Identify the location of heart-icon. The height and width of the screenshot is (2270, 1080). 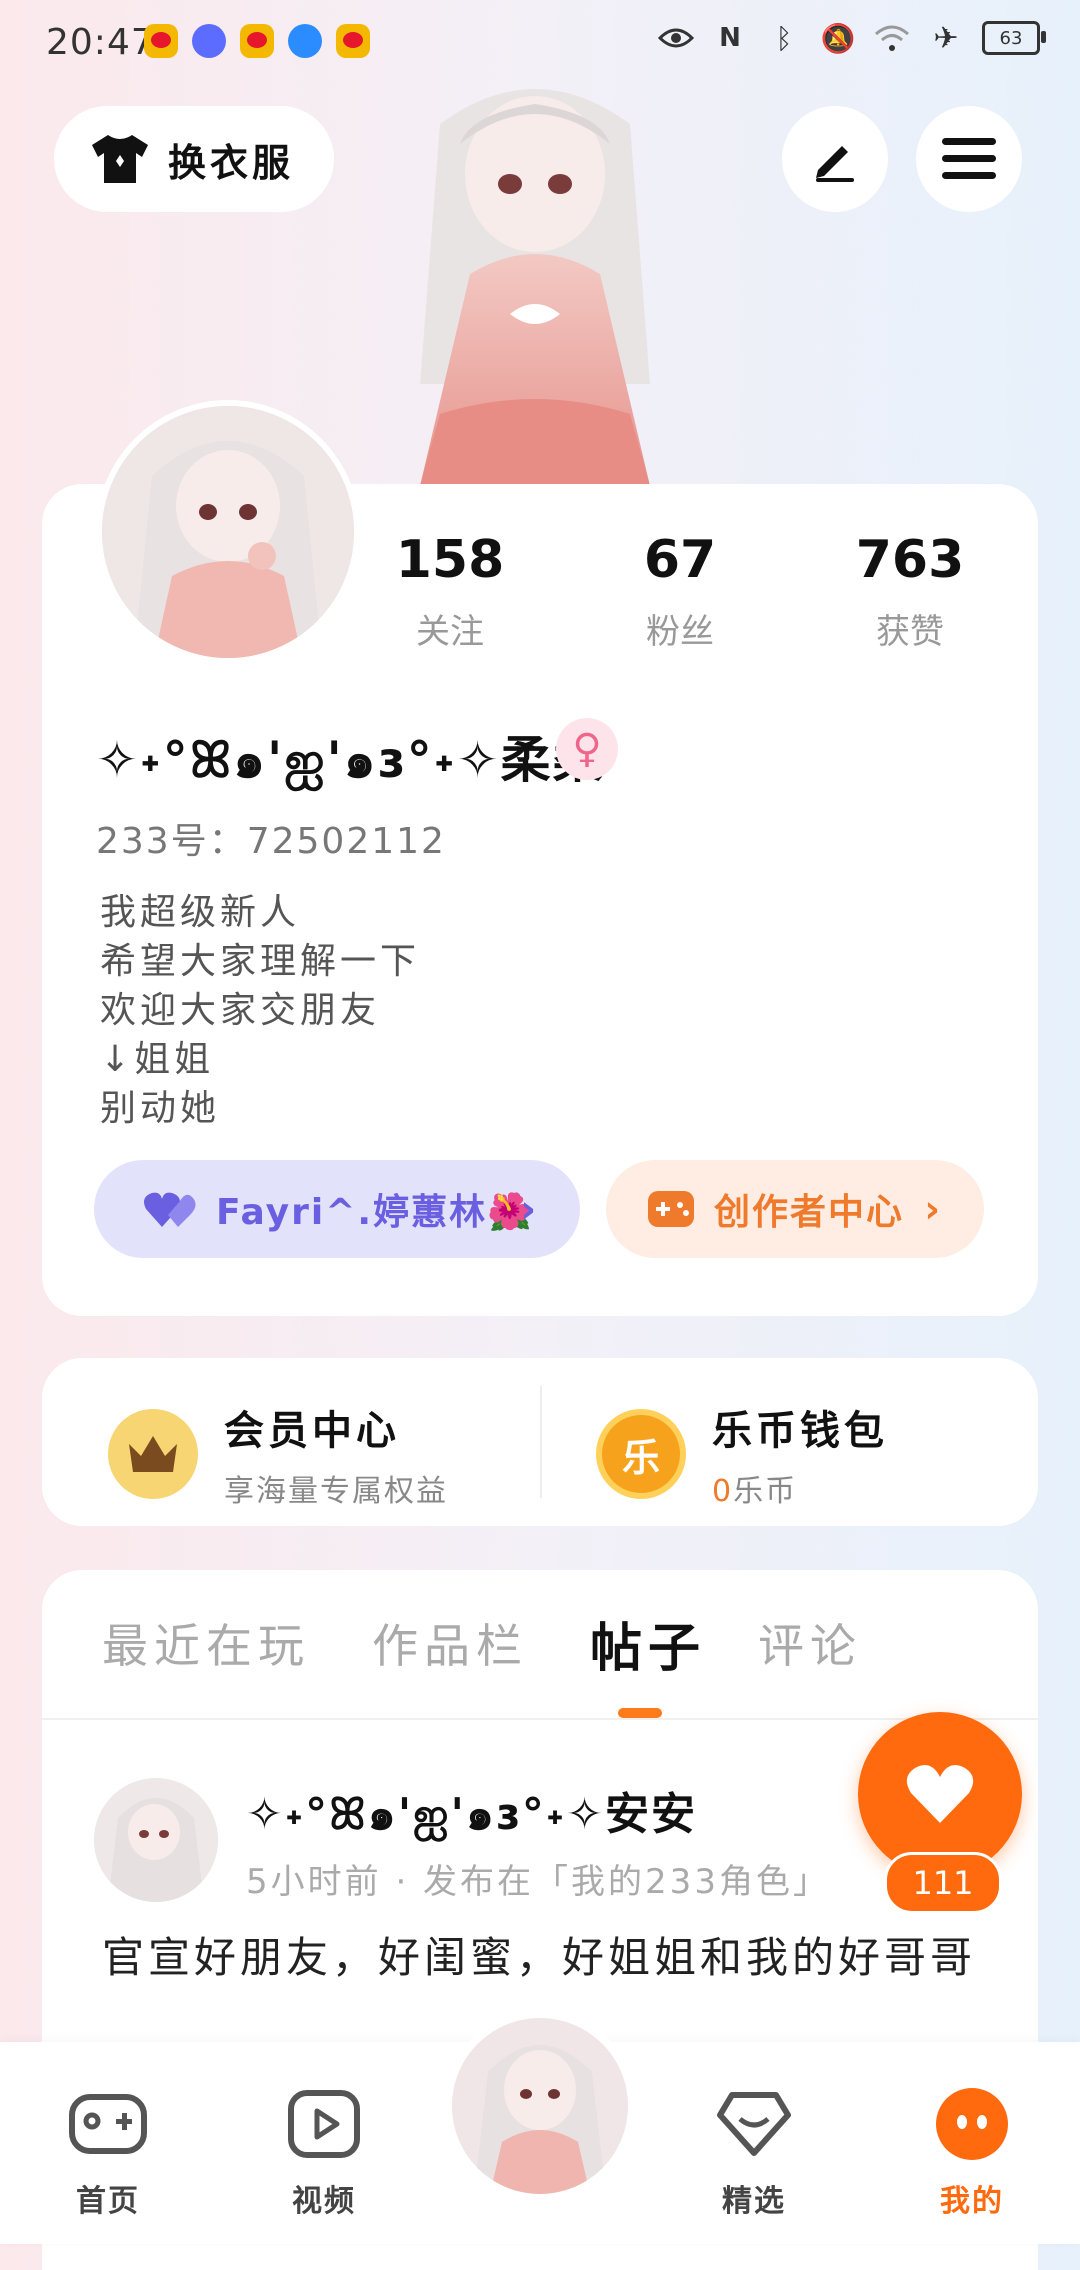
(940, 1794).